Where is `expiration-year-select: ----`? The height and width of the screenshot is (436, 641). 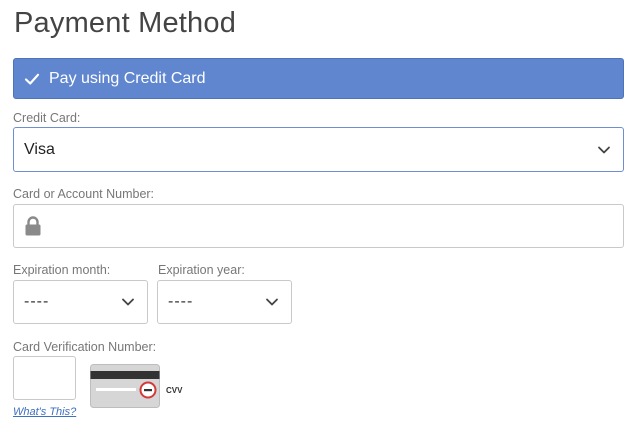 expiration-year-select: ---- is located at coordinates (224, 302).